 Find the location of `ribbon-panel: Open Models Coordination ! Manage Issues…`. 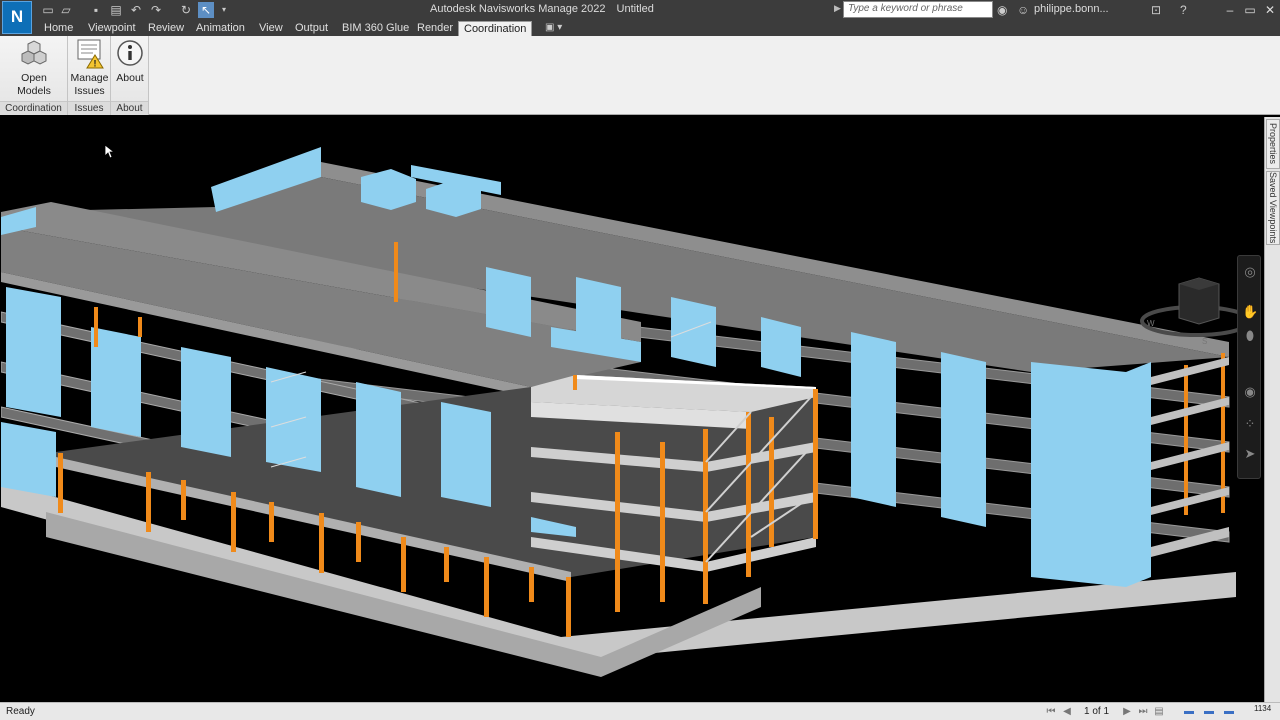

ribbon-panel: Open Models Coordination ! Manage Issues… is located at coordinates (640, 75).